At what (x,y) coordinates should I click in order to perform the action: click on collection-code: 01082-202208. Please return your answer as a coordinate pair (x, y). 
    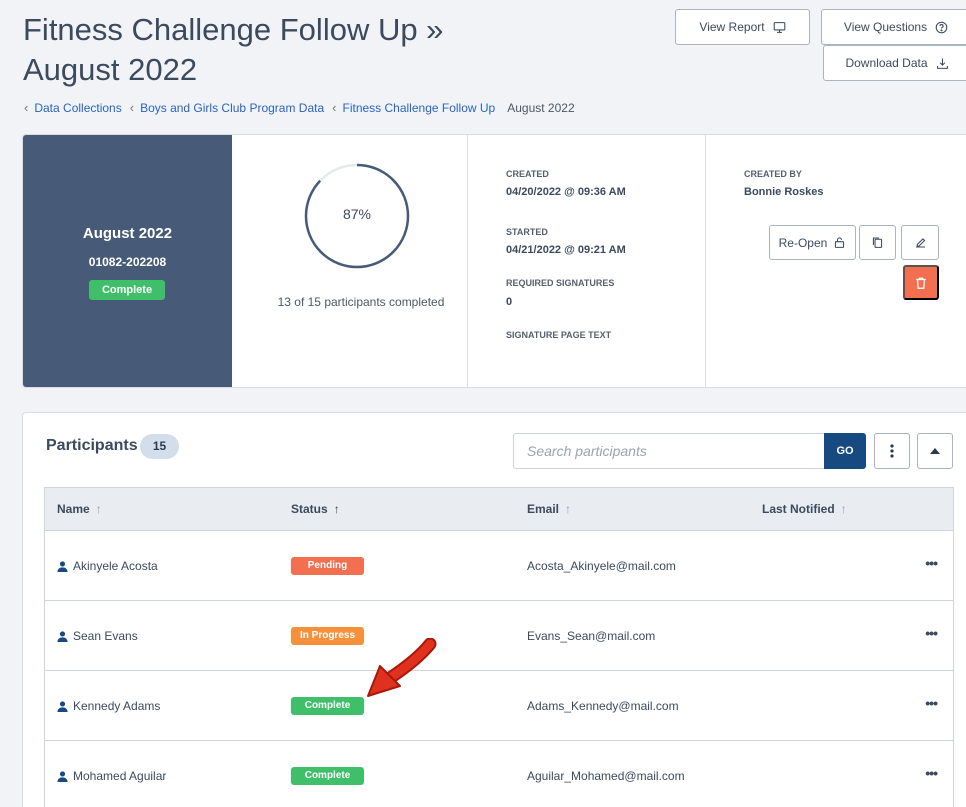
    Looking at the image, I should click on (127, 262).